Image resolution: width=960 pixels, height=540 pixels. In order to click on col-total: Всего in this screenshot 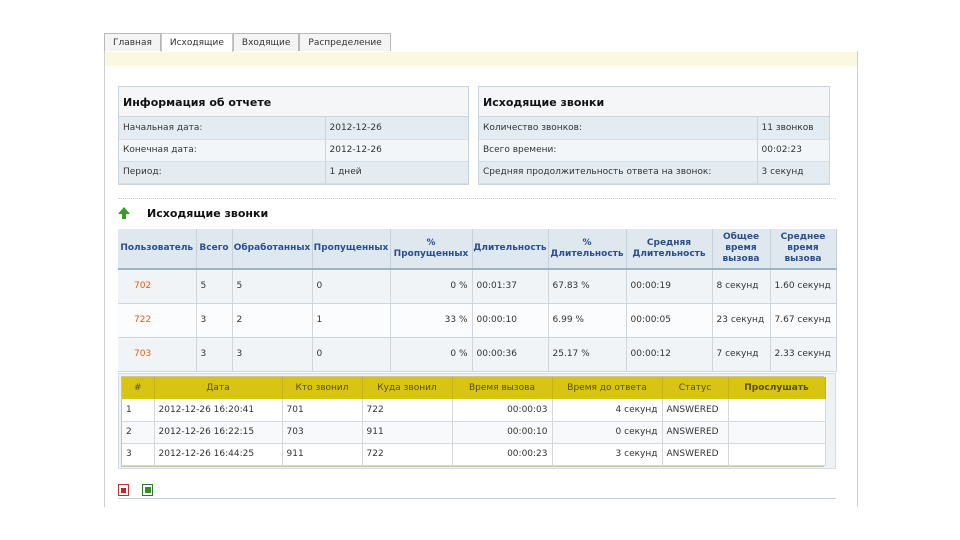, I will do `click(214, 249)`.